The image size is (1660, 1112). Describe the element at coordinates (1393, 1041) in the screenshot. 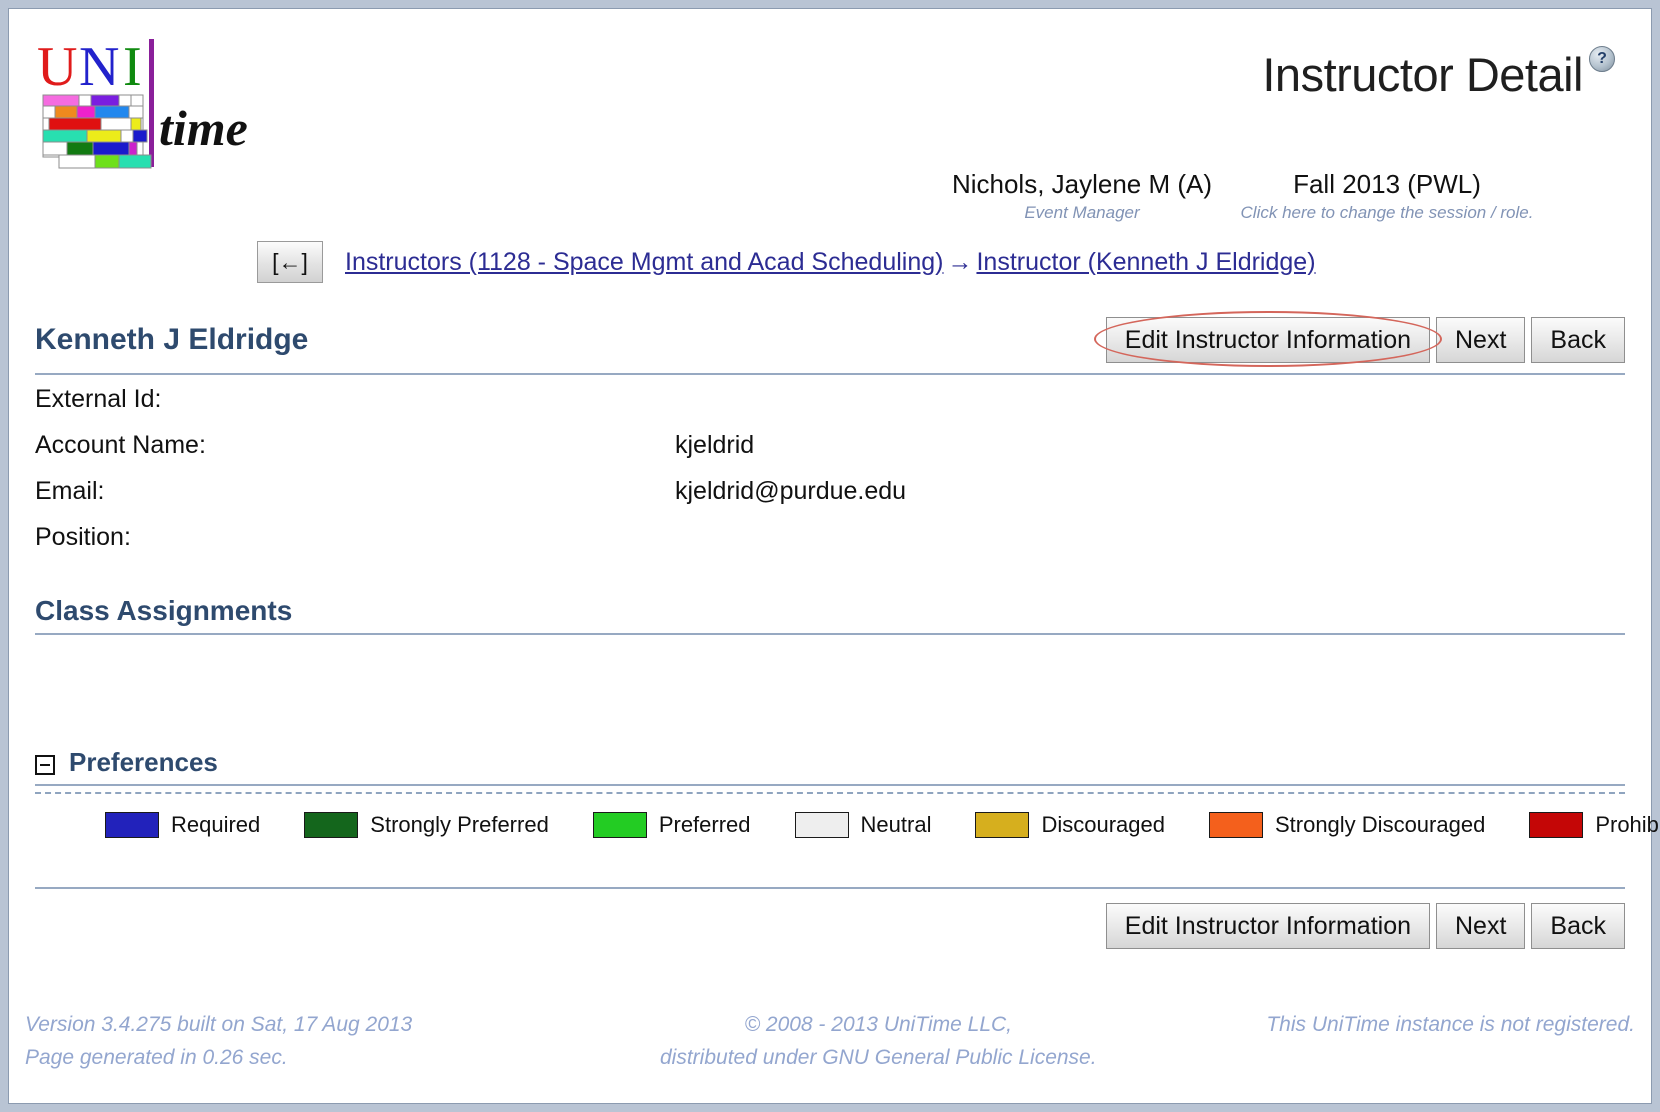

I see `footer-right: This UniTime instance is not registered.` at that location.